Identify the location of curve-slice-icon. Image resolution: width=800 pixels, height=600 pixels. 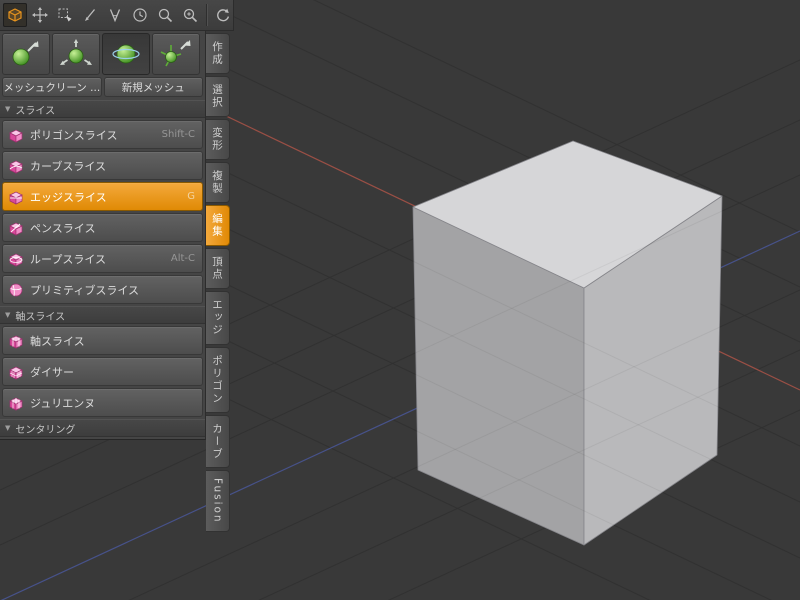
(16, 166).